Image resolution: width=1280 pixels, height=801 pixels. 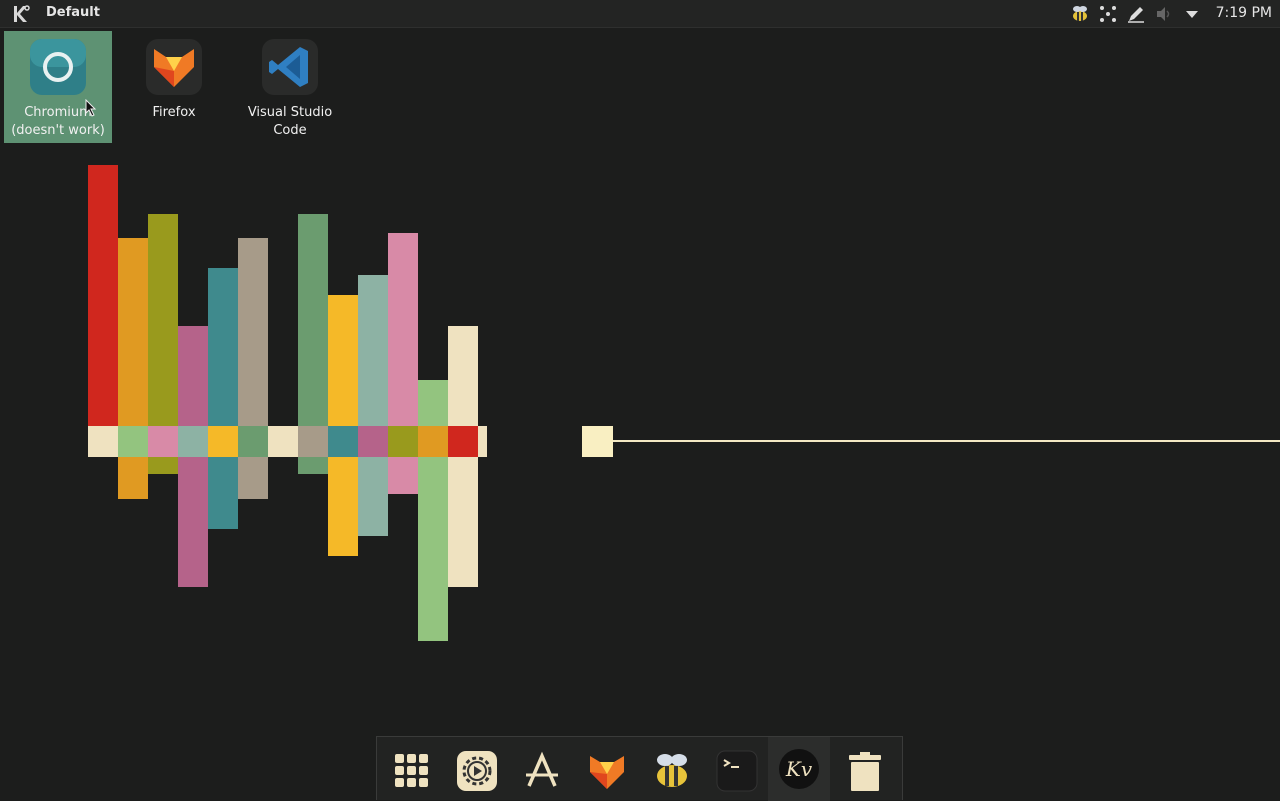 What do you see at coordinates (91, 108) in the screenshot?
I see `mouse-cursor-icon` at bounding box center [91, 108].